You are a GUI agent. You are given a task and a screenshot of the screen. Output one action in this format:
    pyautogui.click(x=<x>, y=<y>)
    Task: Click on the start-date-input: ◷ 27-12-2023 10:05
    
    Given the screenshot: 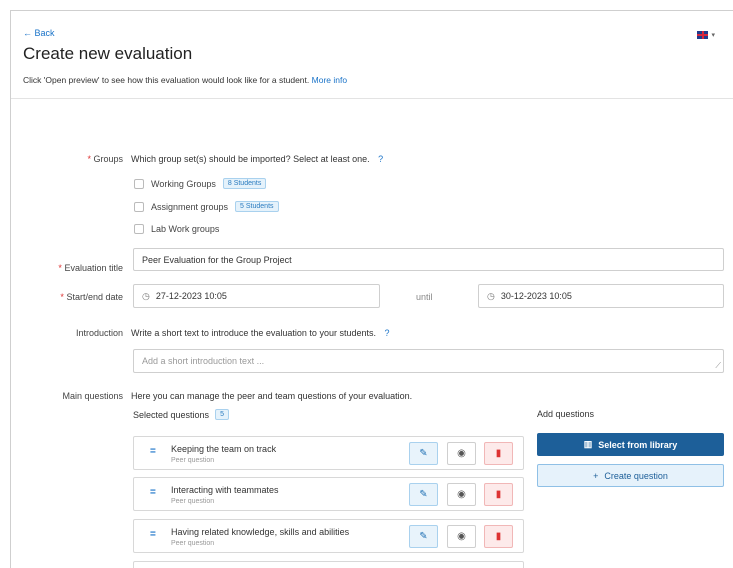 What is the action you would take?
    pyautogui.click(x=256, y=296)
    